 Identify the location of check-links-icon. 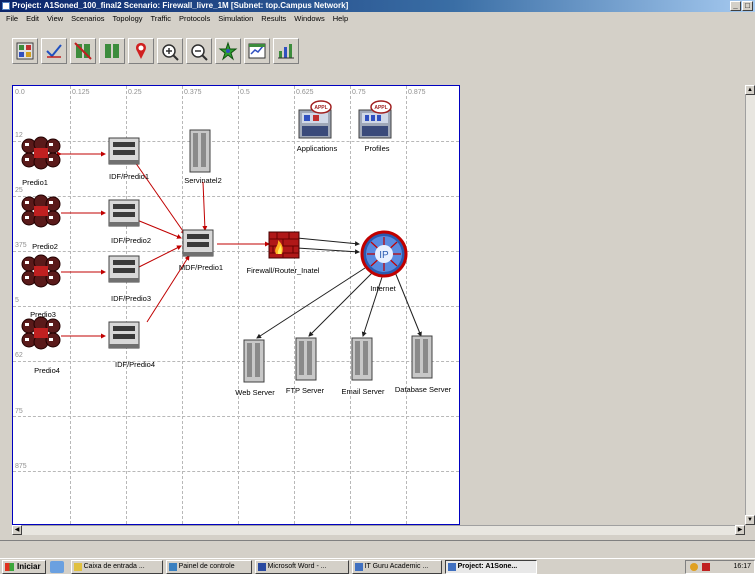
(54, 51).